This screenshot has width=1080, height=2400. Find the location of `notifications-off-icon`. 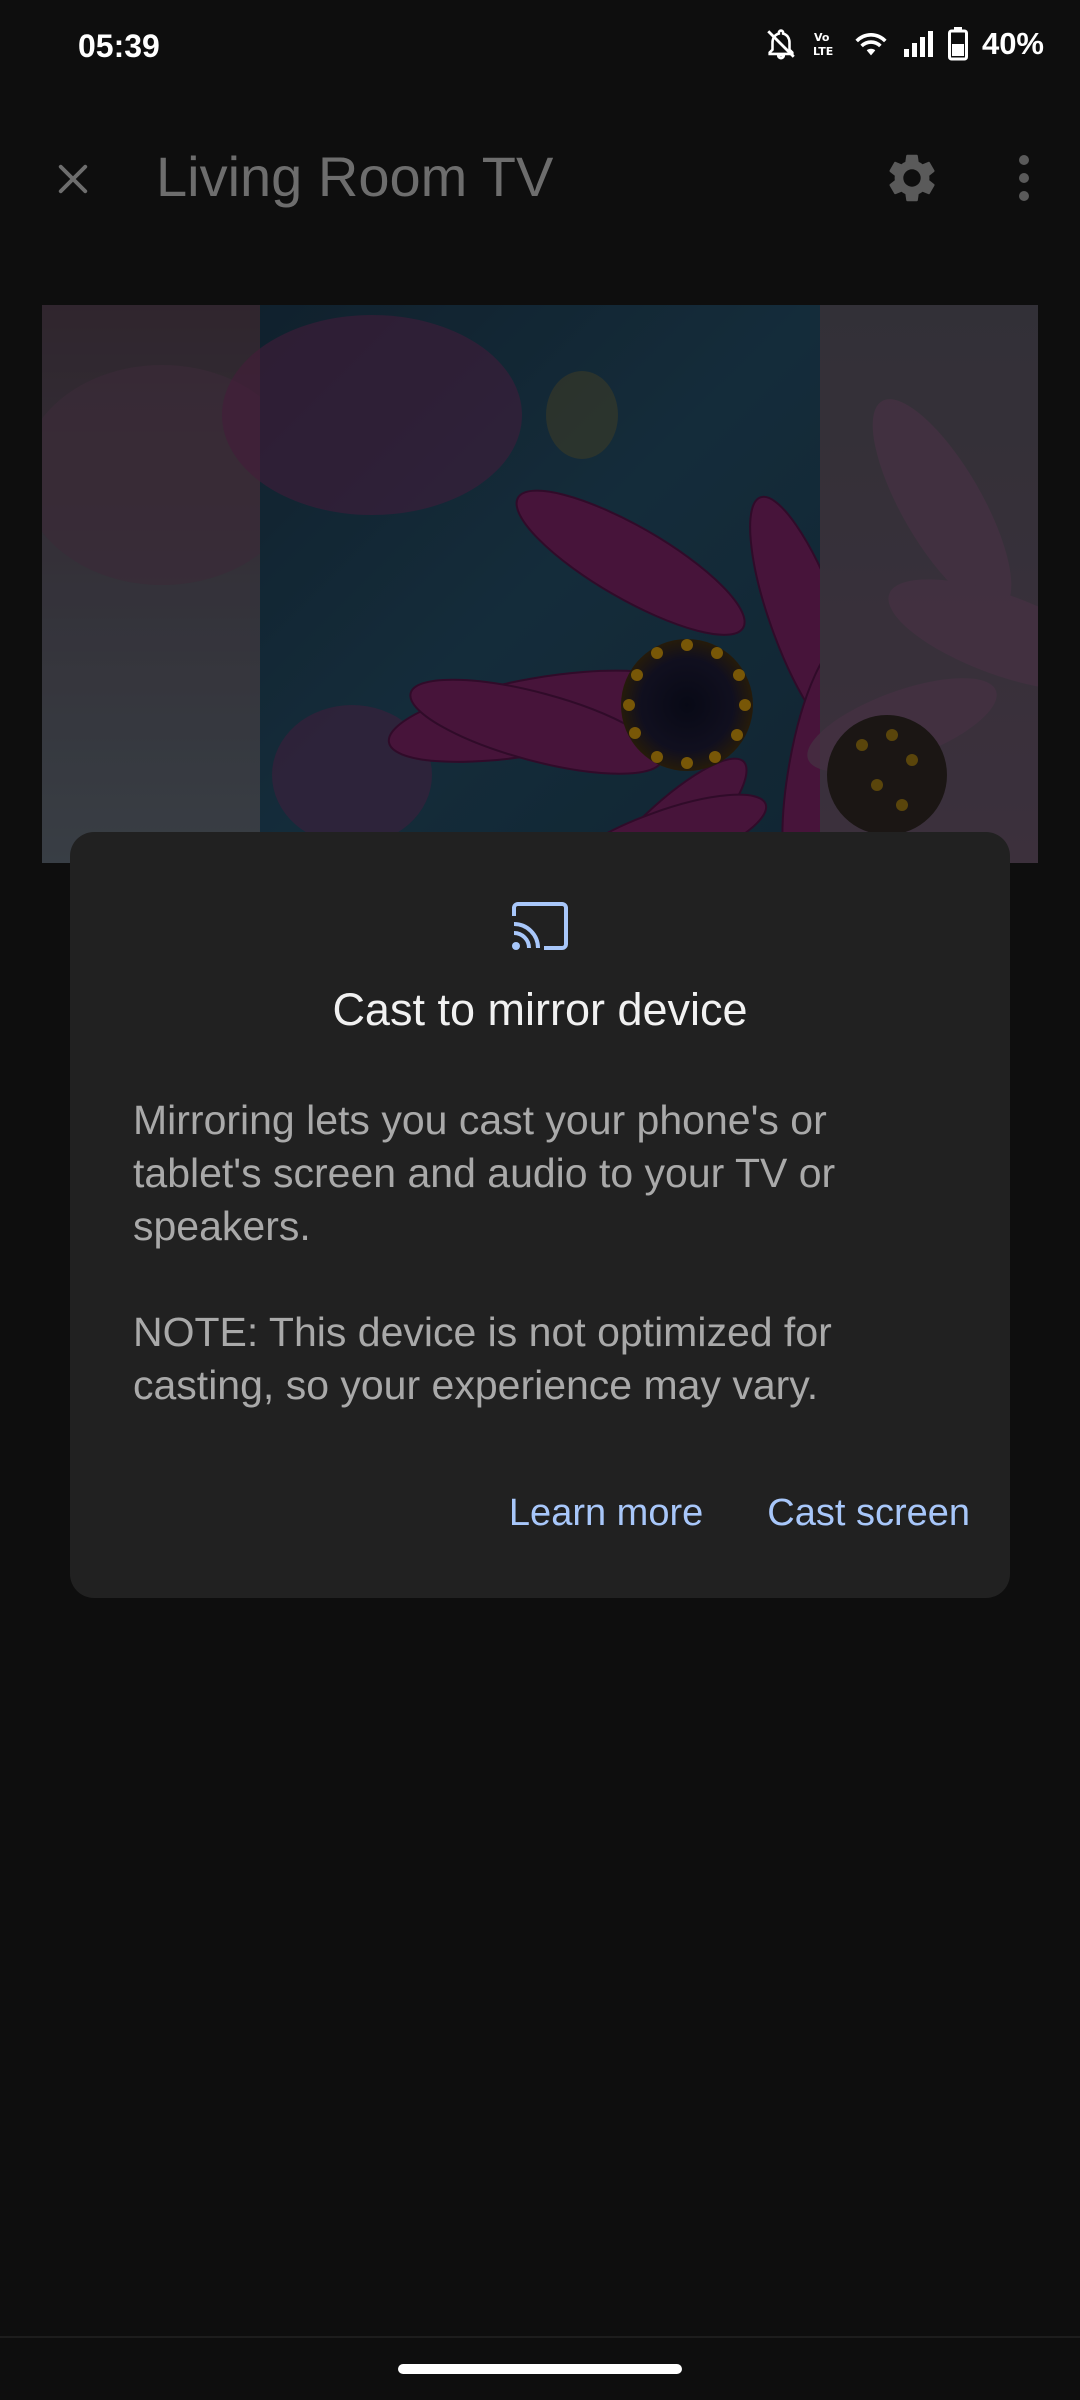

notifications-off-icon is located at coordinates (781, 44).